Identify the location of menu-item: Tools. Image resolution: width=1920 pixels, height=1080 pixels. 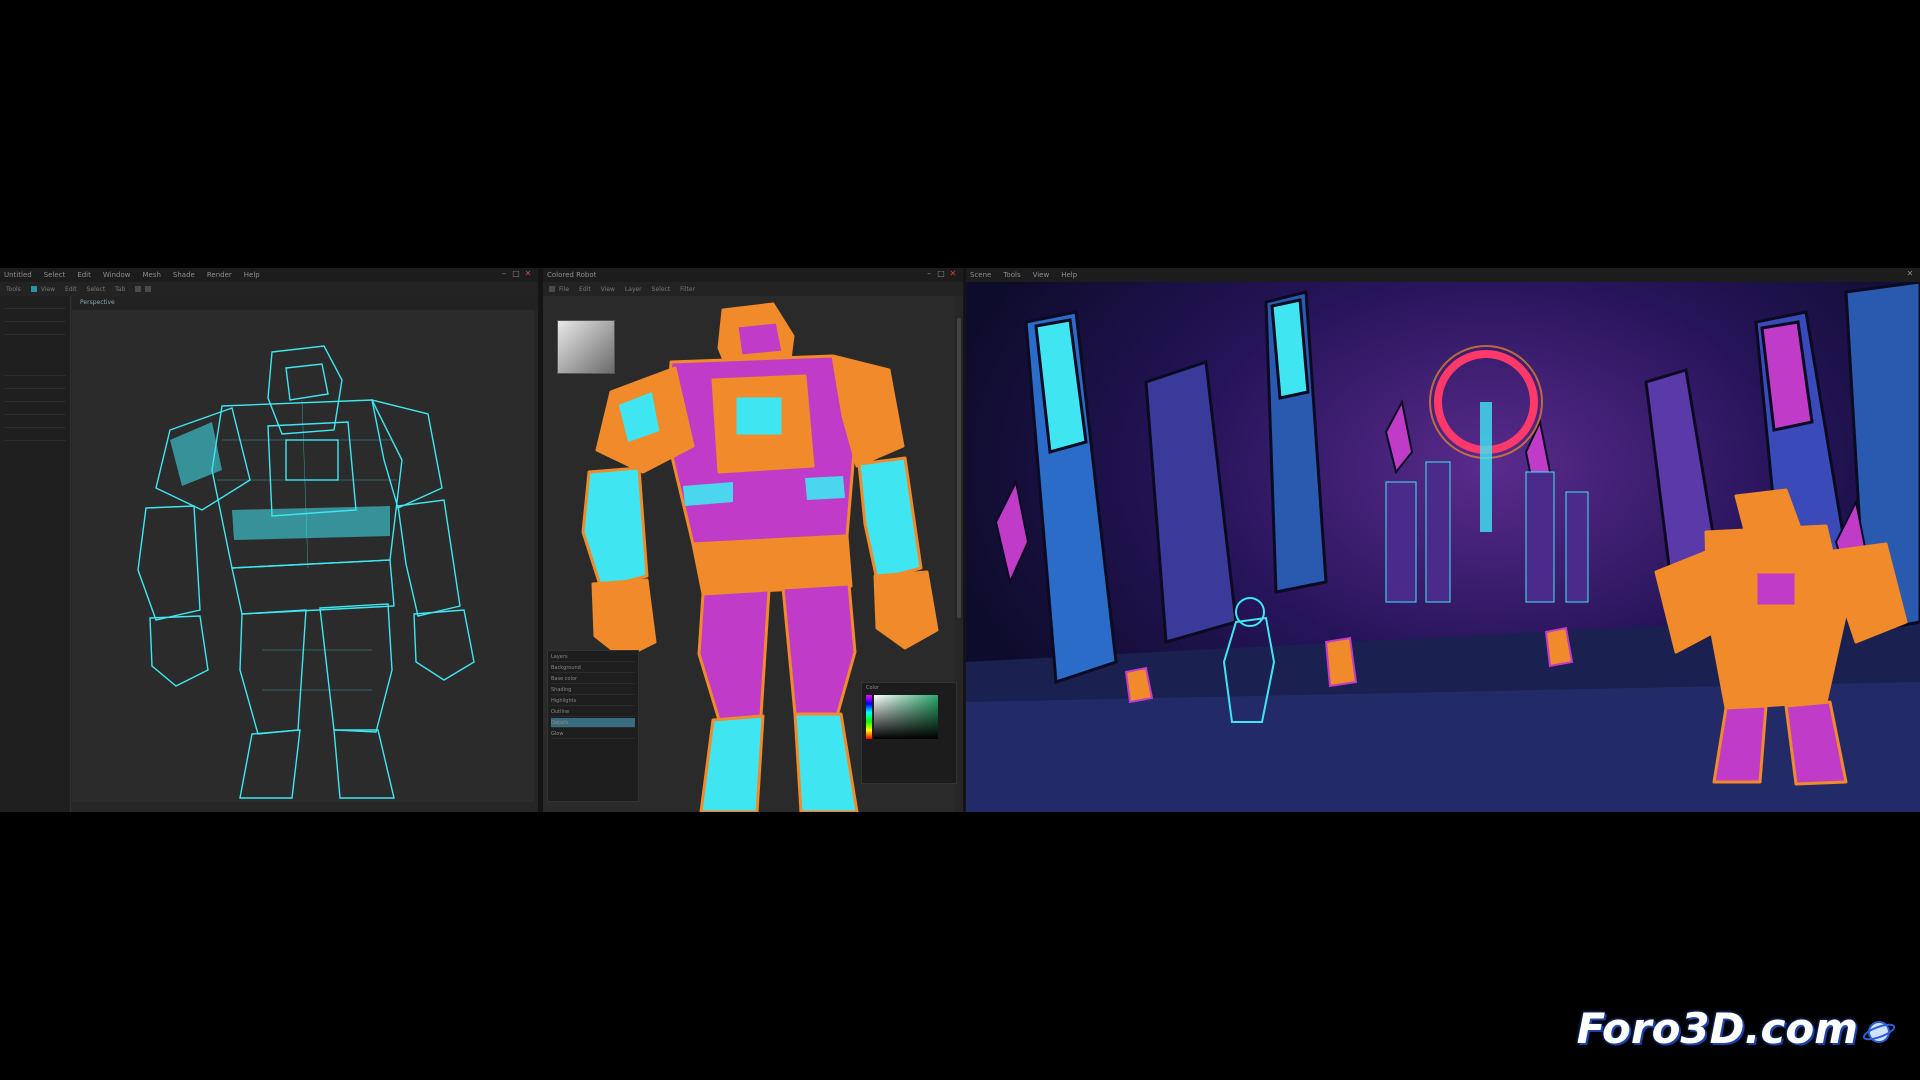
(1011, 275).